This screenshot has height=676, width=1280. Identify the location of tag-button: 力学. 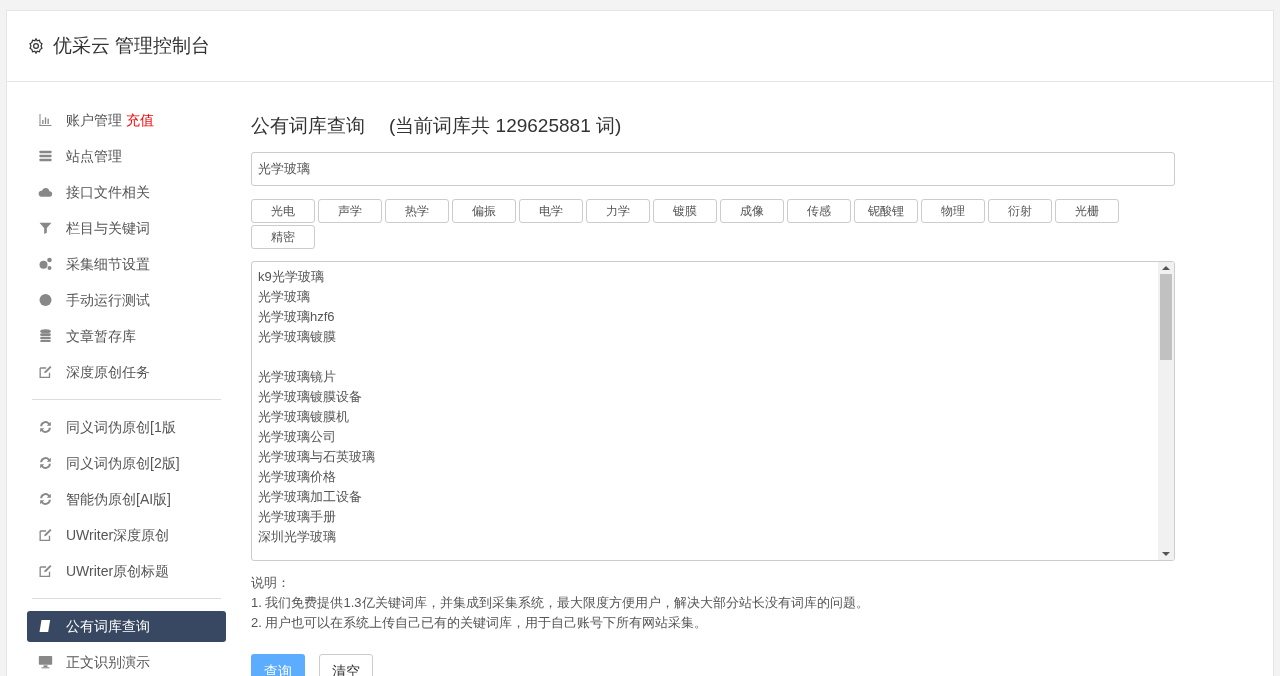
(618, 211).